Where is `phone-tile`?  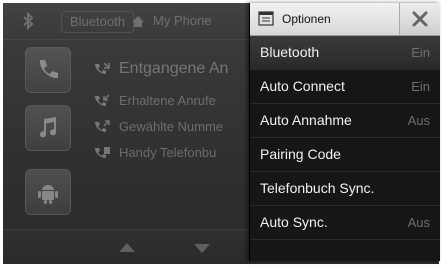
phone-tile is located at coordinates (48, 70).